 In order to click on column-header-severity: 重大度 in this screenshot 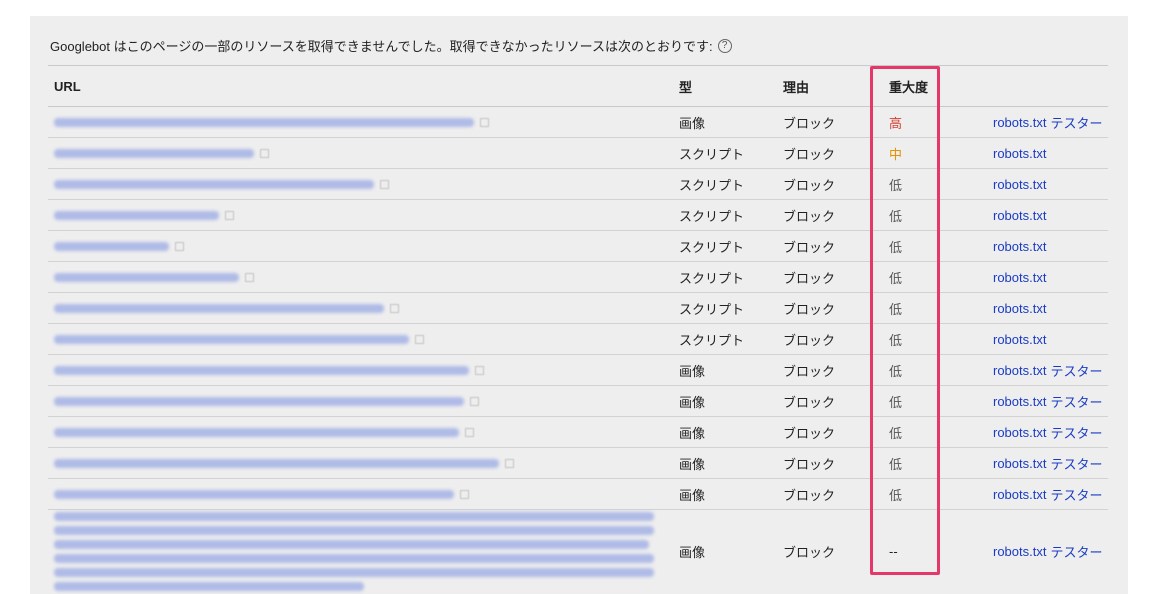, I will do `click(909, 87)`.